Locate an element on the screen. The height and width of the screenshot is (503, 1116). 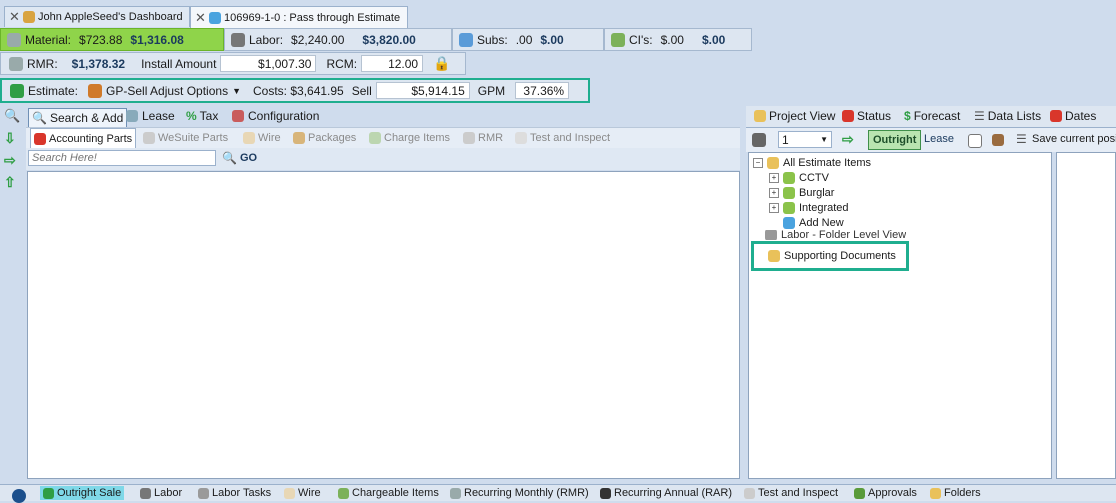
outright-toggle: Outright is located at coordinates (895, 140).